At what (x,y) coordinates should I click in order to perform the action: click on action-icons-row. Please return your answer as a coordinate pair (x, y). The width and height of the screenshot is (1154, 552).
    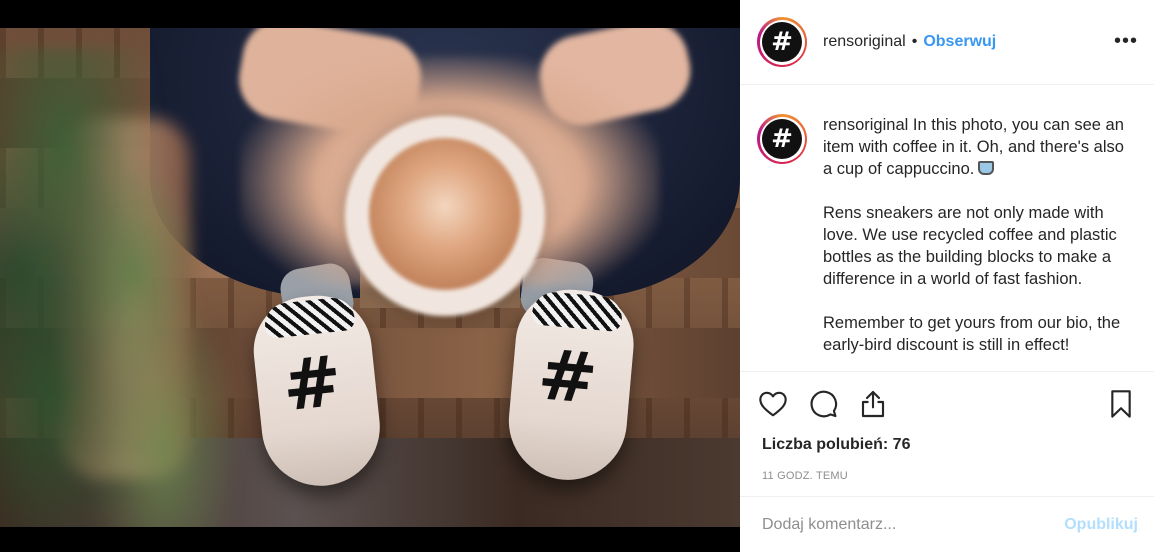
    Looking at the image, I should click on (947, 404).